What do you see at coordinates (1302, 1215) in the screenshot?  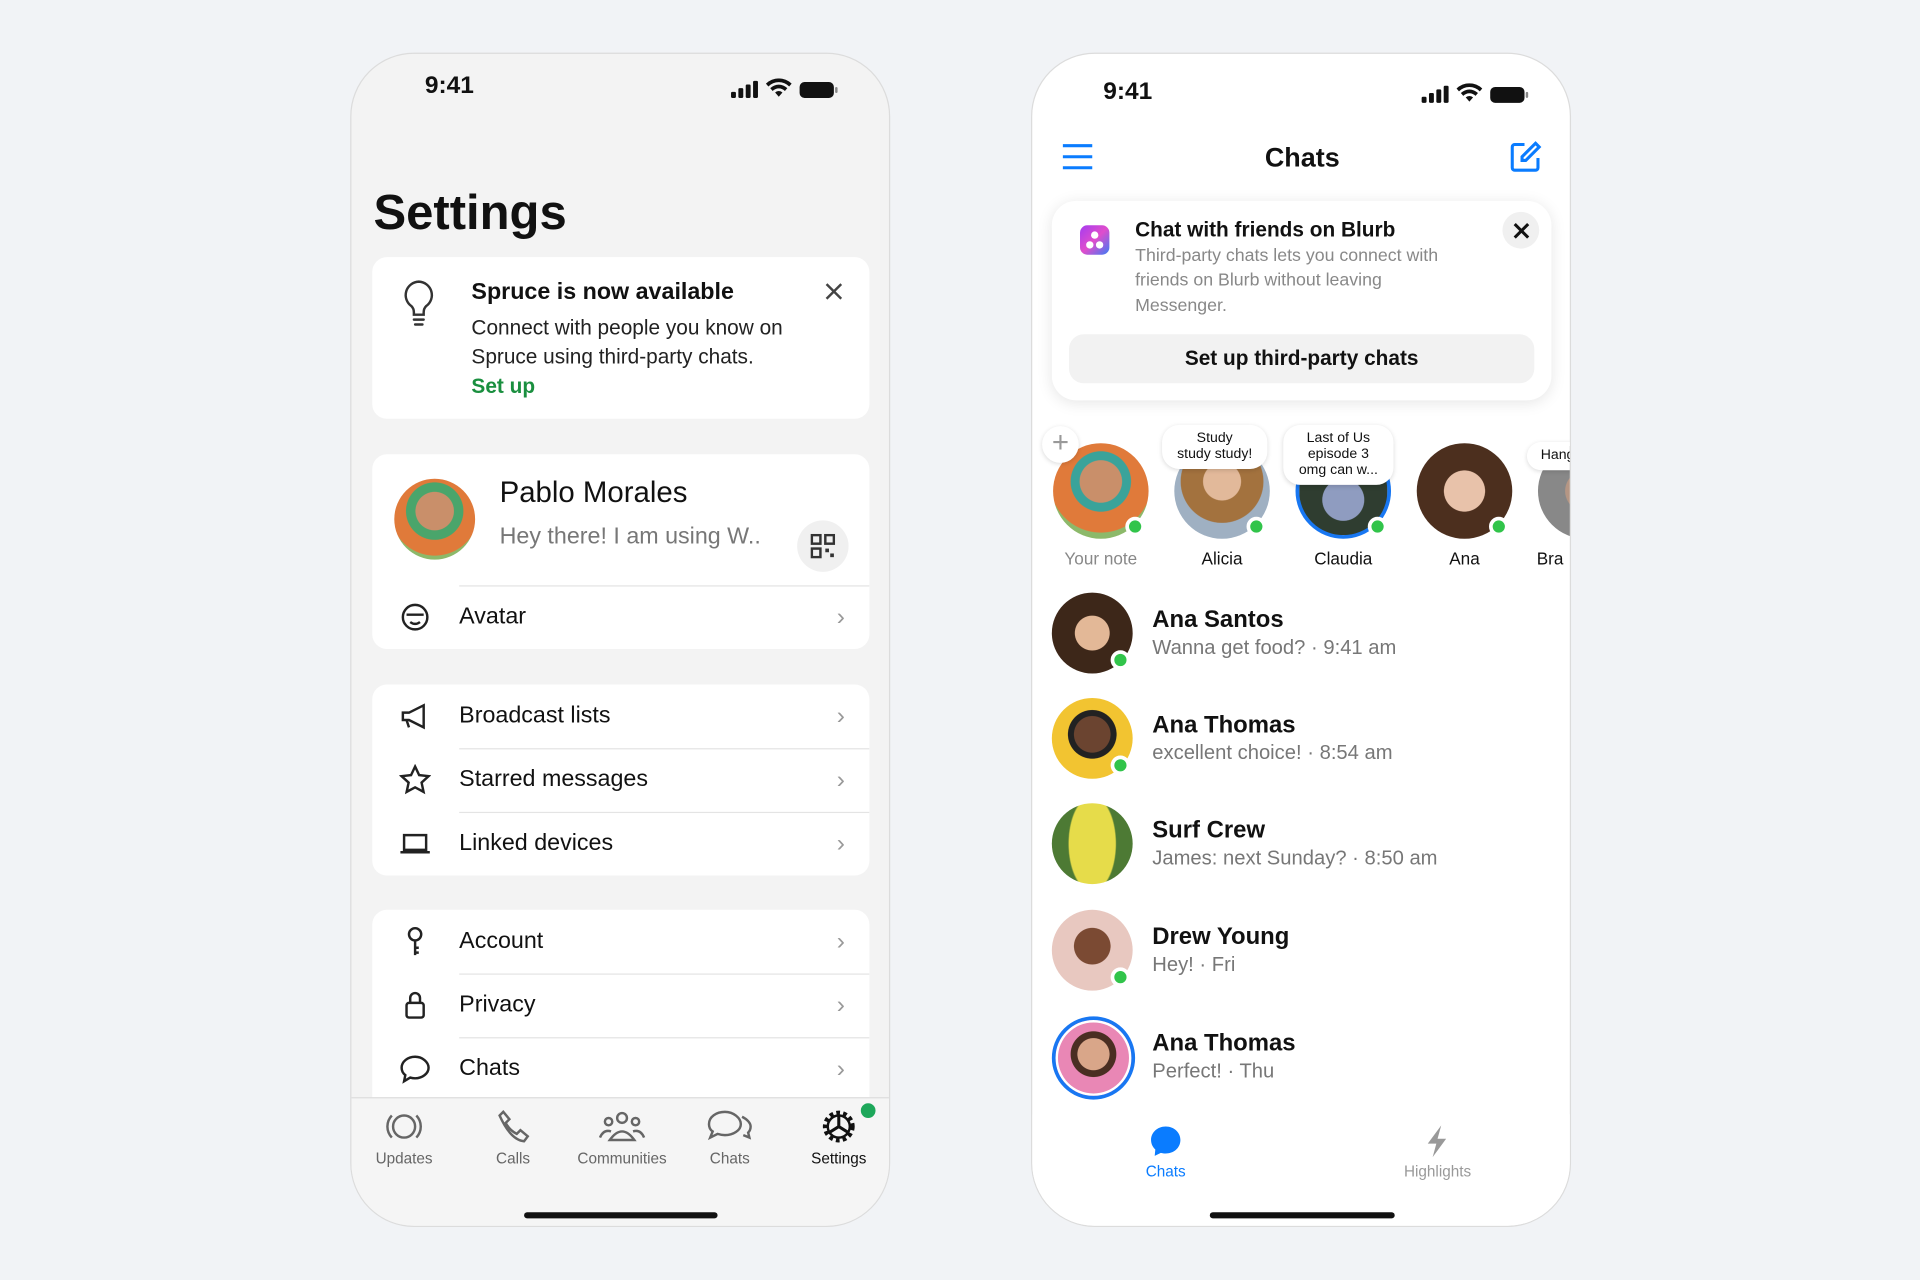 I see `home-indicator` at bounding box center [1302, 1215].